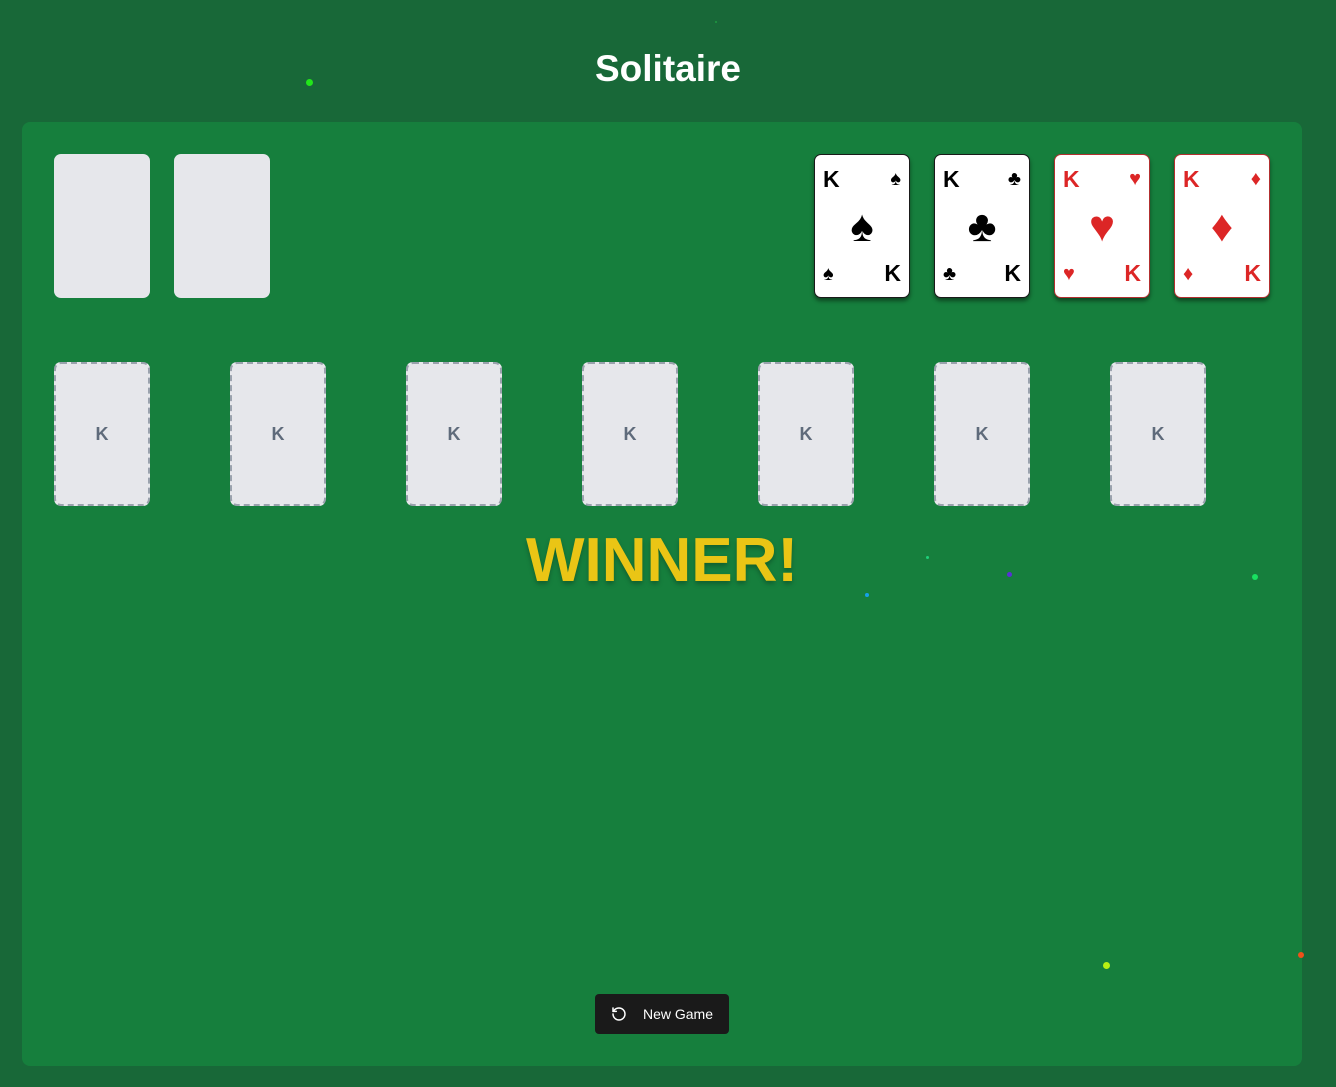  Describe the element at coordinates (102, 434) in the screenshot. I see `tableau-pile-1: K` at that location.